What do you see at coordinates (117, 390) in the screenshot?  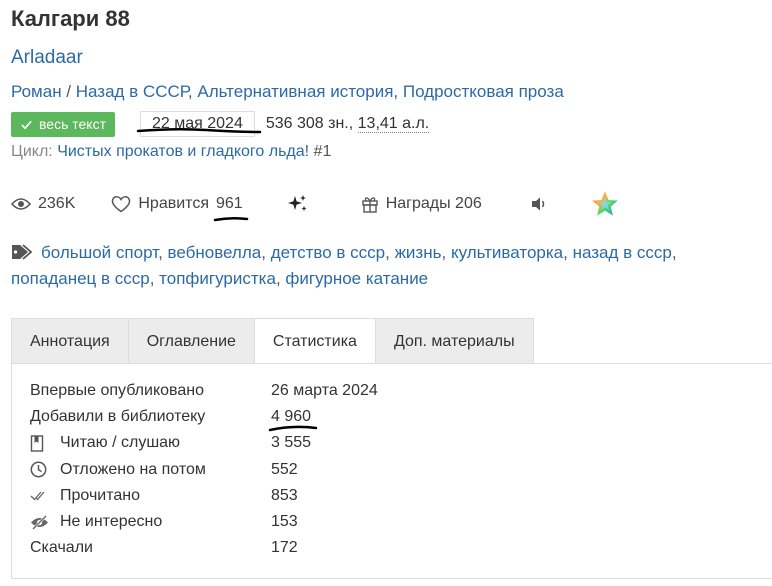 I see `stat-label: Впервые опубликовано` at bounding box center [117, 390].